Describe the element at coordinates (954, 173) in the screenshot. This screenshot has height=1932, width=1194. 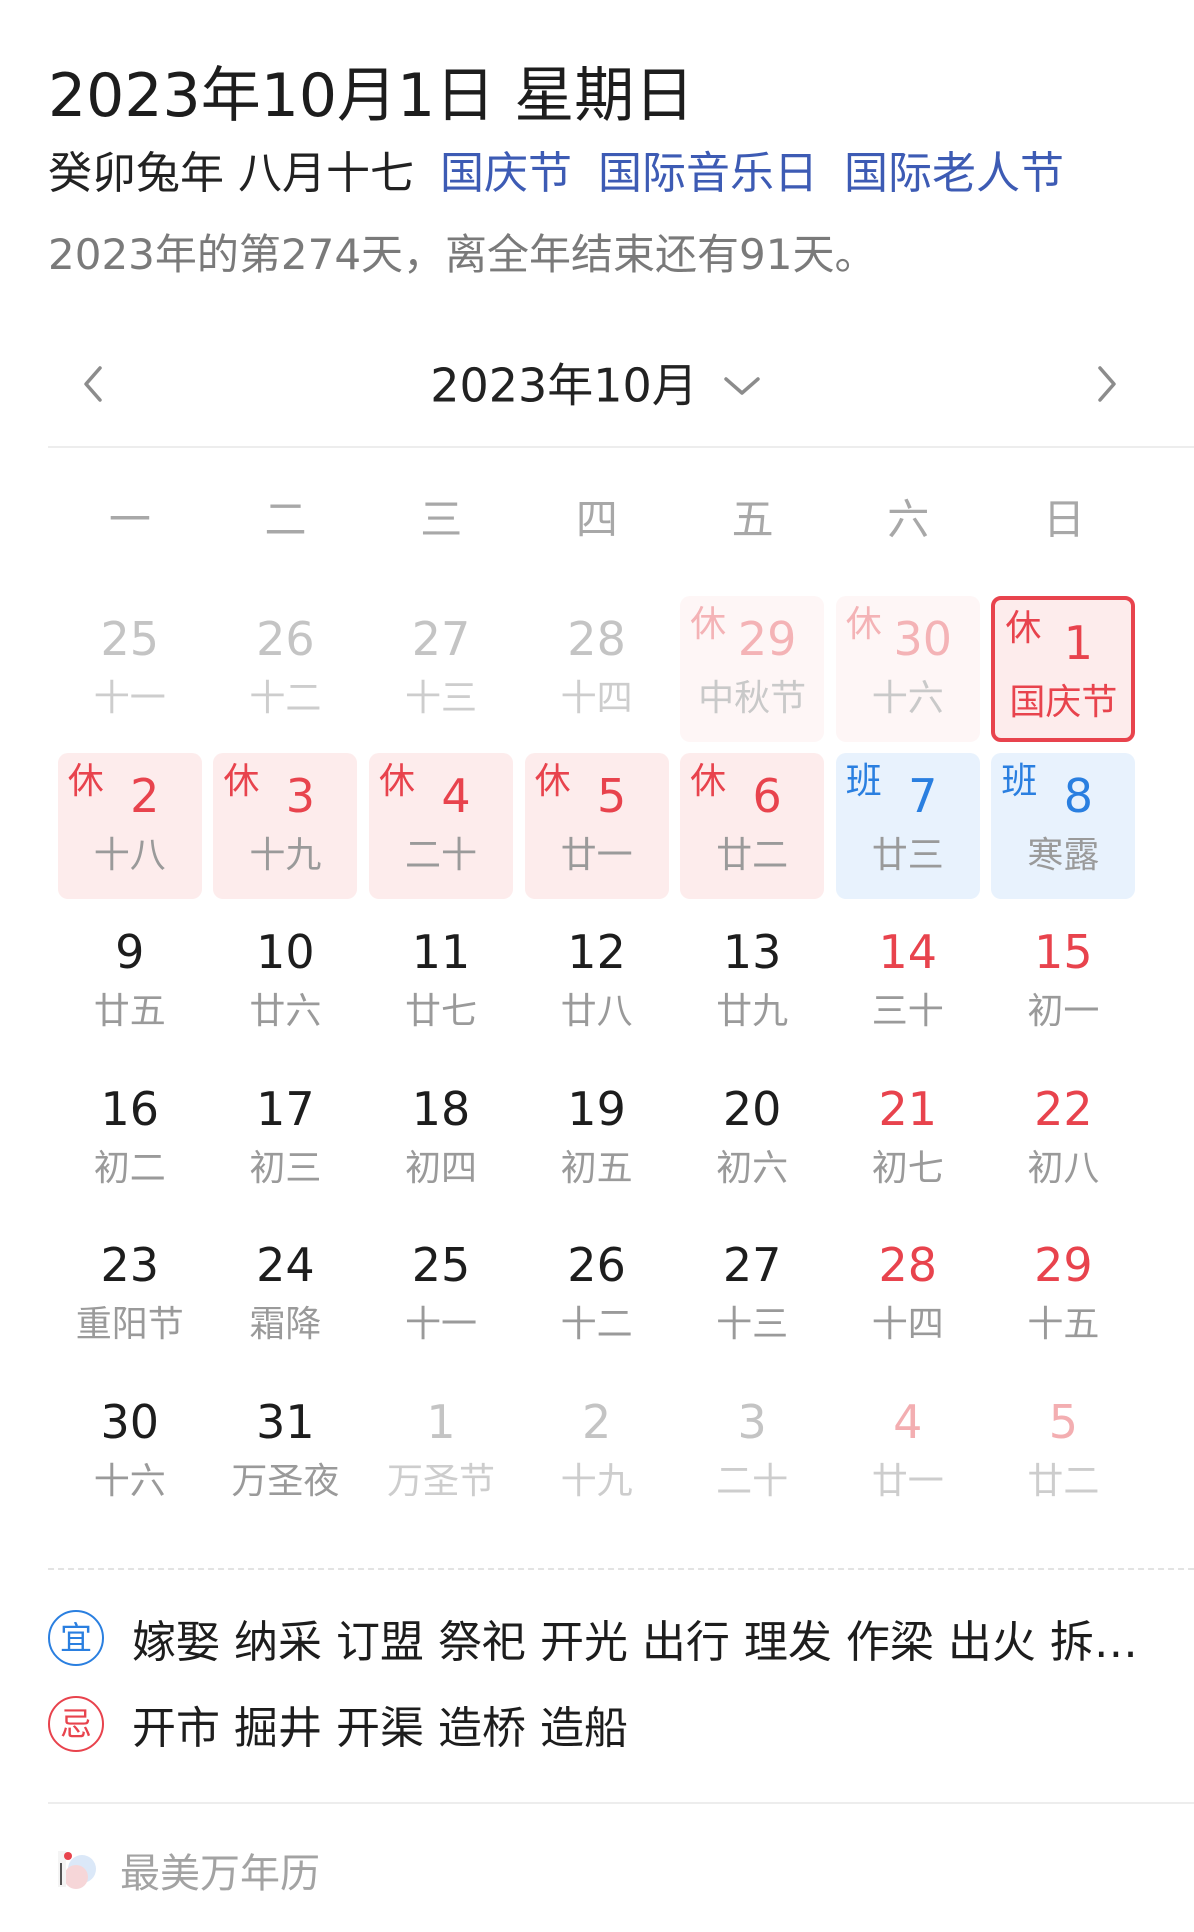
I see `festival-elder-day: 国际老人节` at that location.